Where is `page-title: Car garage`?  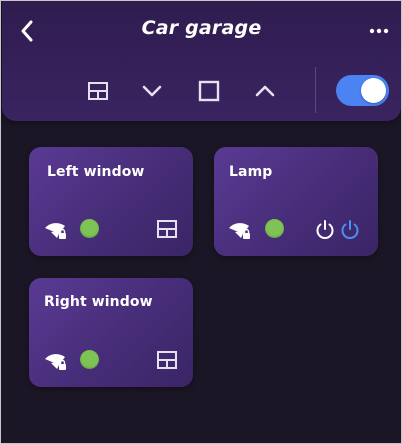 page-title: Car garage is located at coordinates (201, 28).